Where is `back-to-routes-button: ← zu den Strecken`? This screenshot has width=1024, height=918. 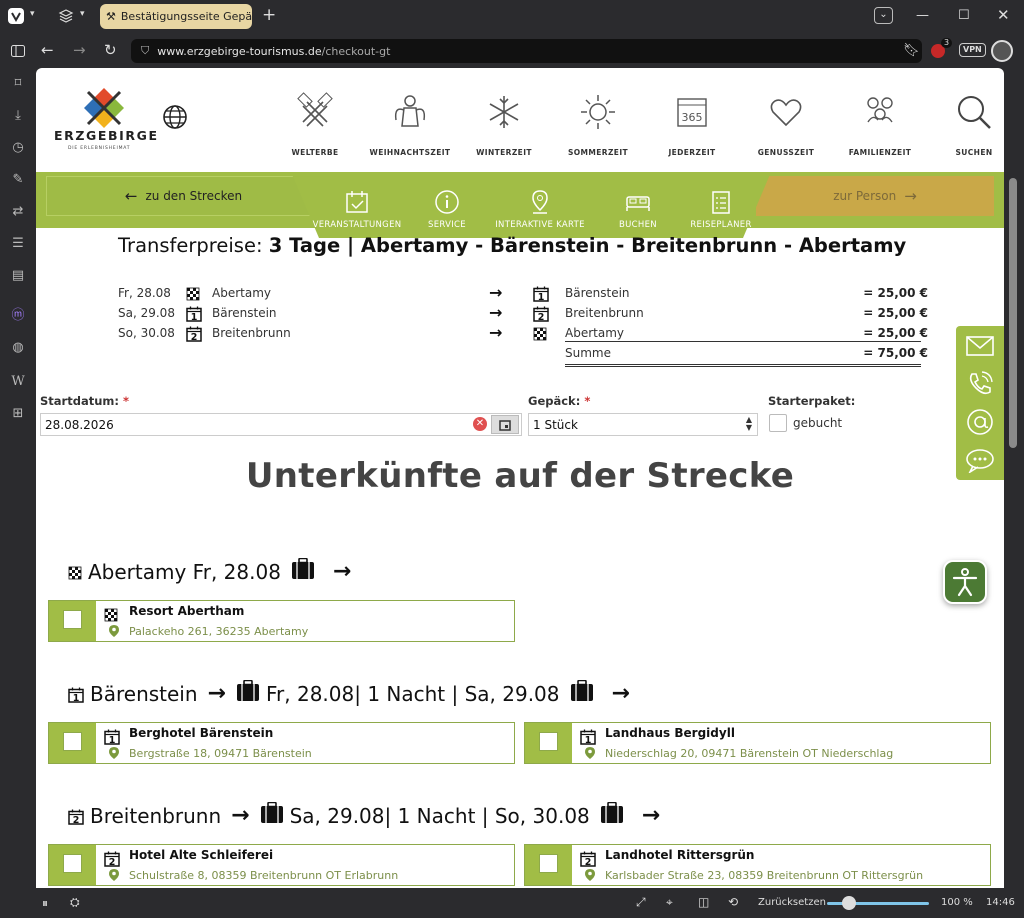
back-to-routes-button: ← zu den Strecken is located at coordinates (183, 196).